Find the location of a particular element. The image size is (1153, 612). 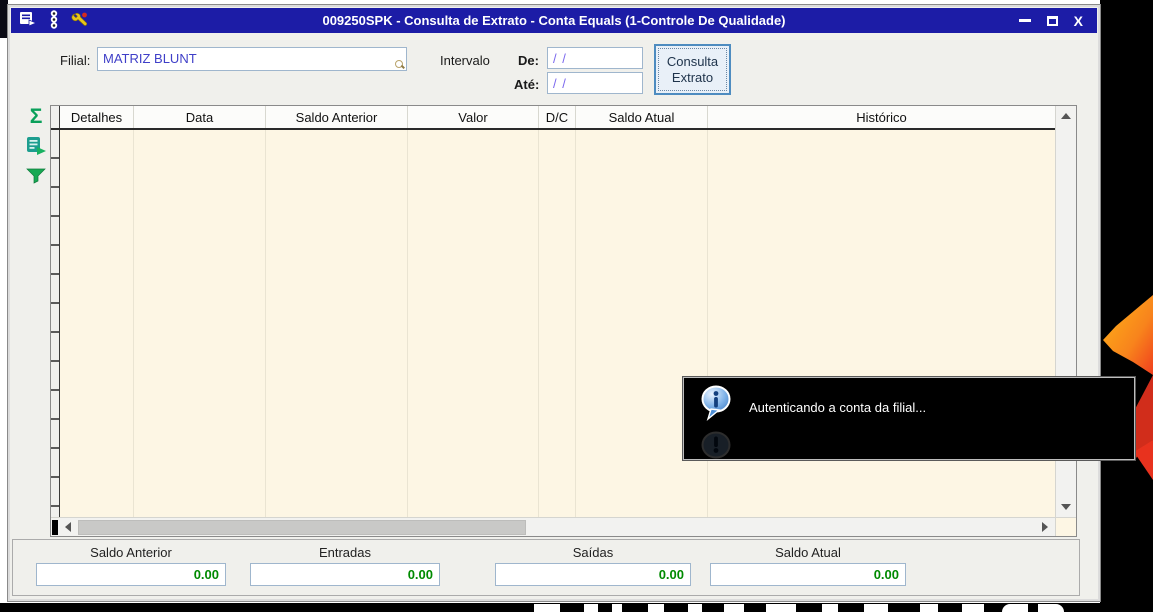

consulta-extrato-button: Consulta Extrato is located at coordinates (692, 69).